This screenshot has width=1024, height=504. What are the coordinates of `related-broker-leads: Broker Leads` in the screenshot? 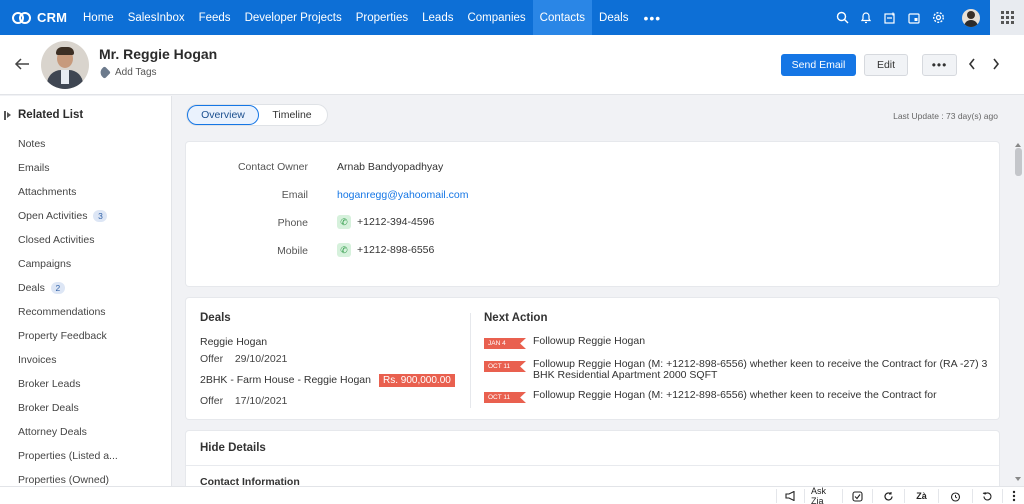 It's located at (49, 384).